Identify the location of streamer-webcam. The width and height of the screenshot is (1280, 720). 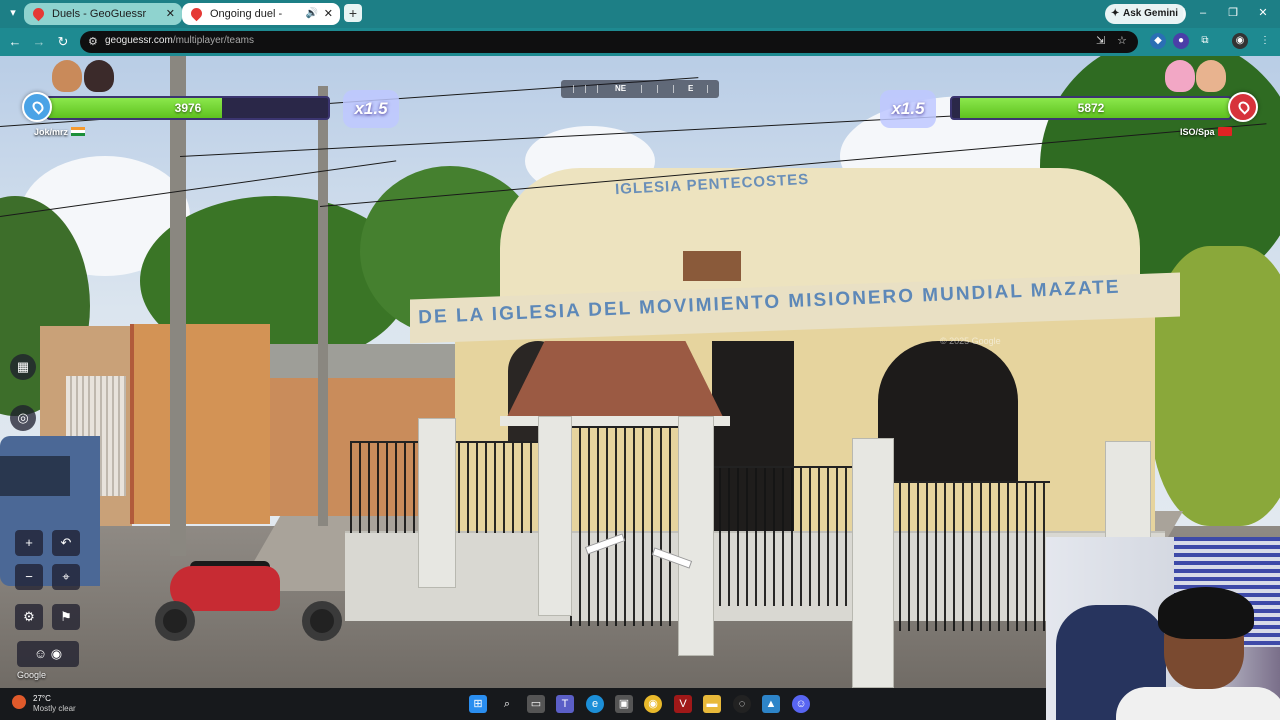
(1163, 628).